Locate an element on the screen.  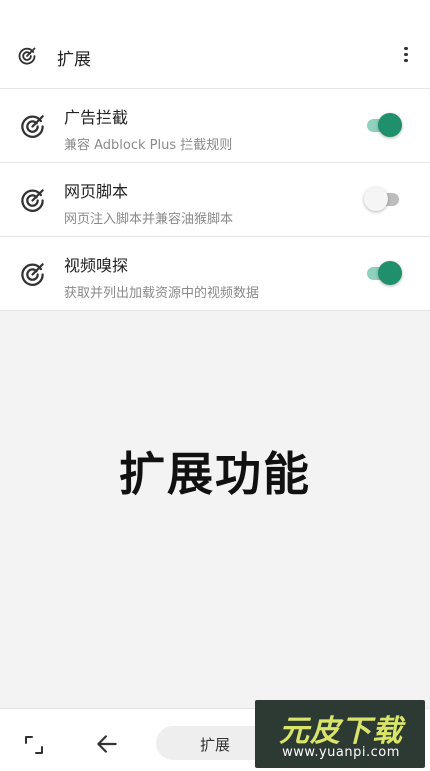
userscript-toggle is located at coordinates (383, 199).